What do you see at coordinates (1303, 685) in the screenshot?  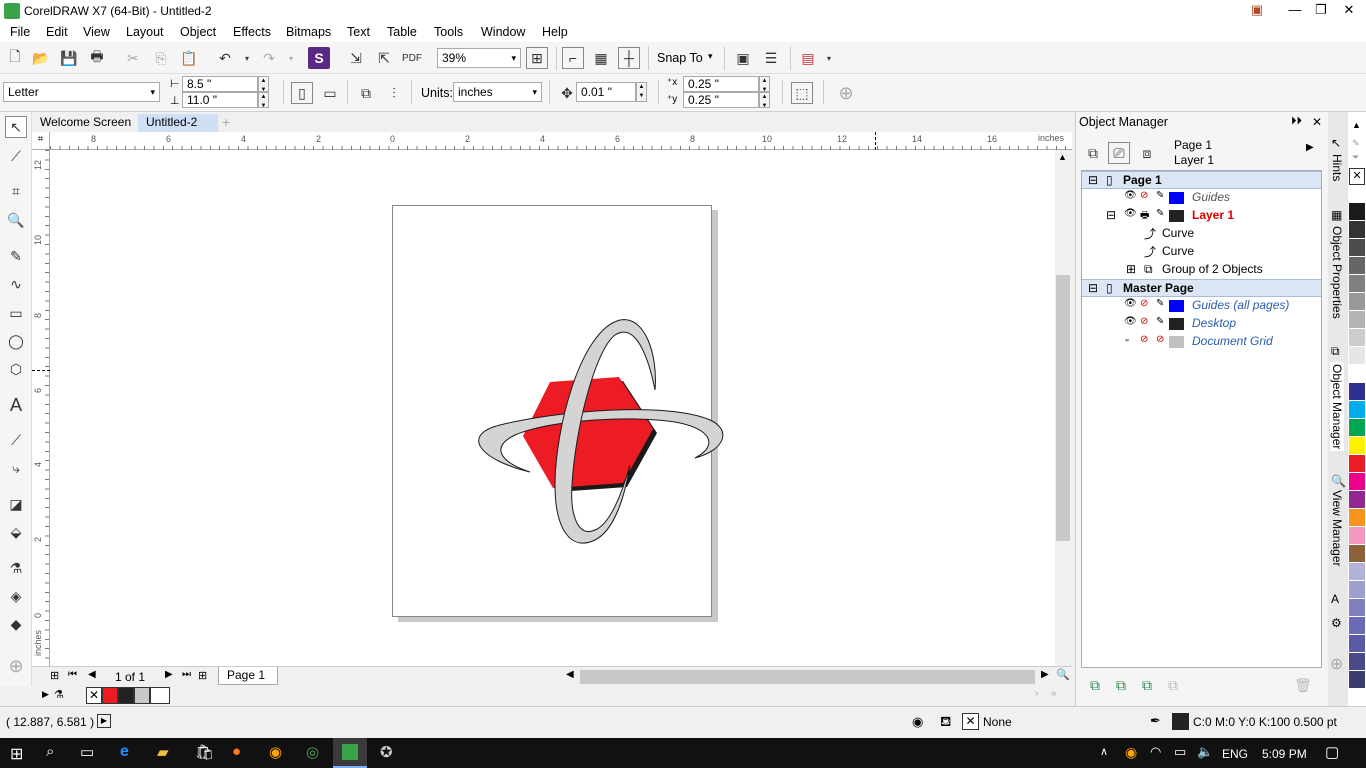 I see `delete-icon: 🗑` at bounding box center [1303, 685].